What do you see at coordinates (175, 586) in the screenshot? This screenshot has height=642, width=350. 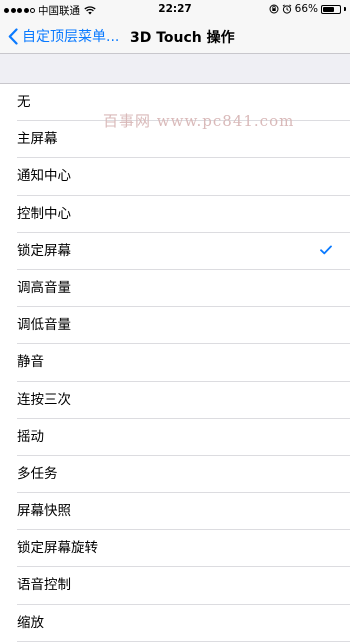 I see `option-row: 语音控制` at bounding box center [175, 586].